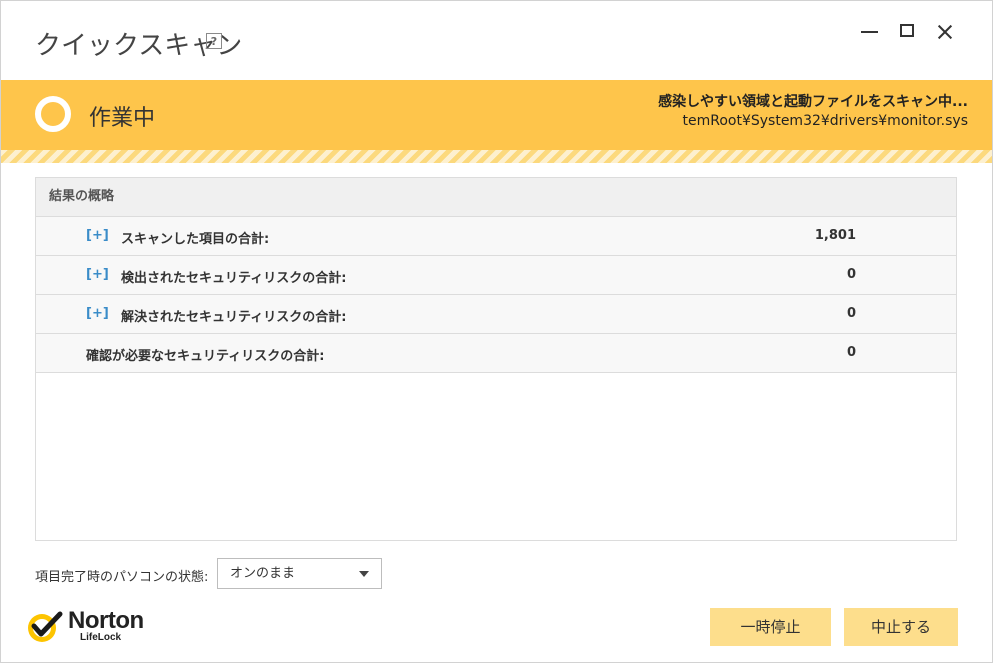 This screenshot has width=993, height=663. What do you see at coordinates (45, 626) in the screenshot?
I see `norton-check-icon` at bounding box center [45, 626].